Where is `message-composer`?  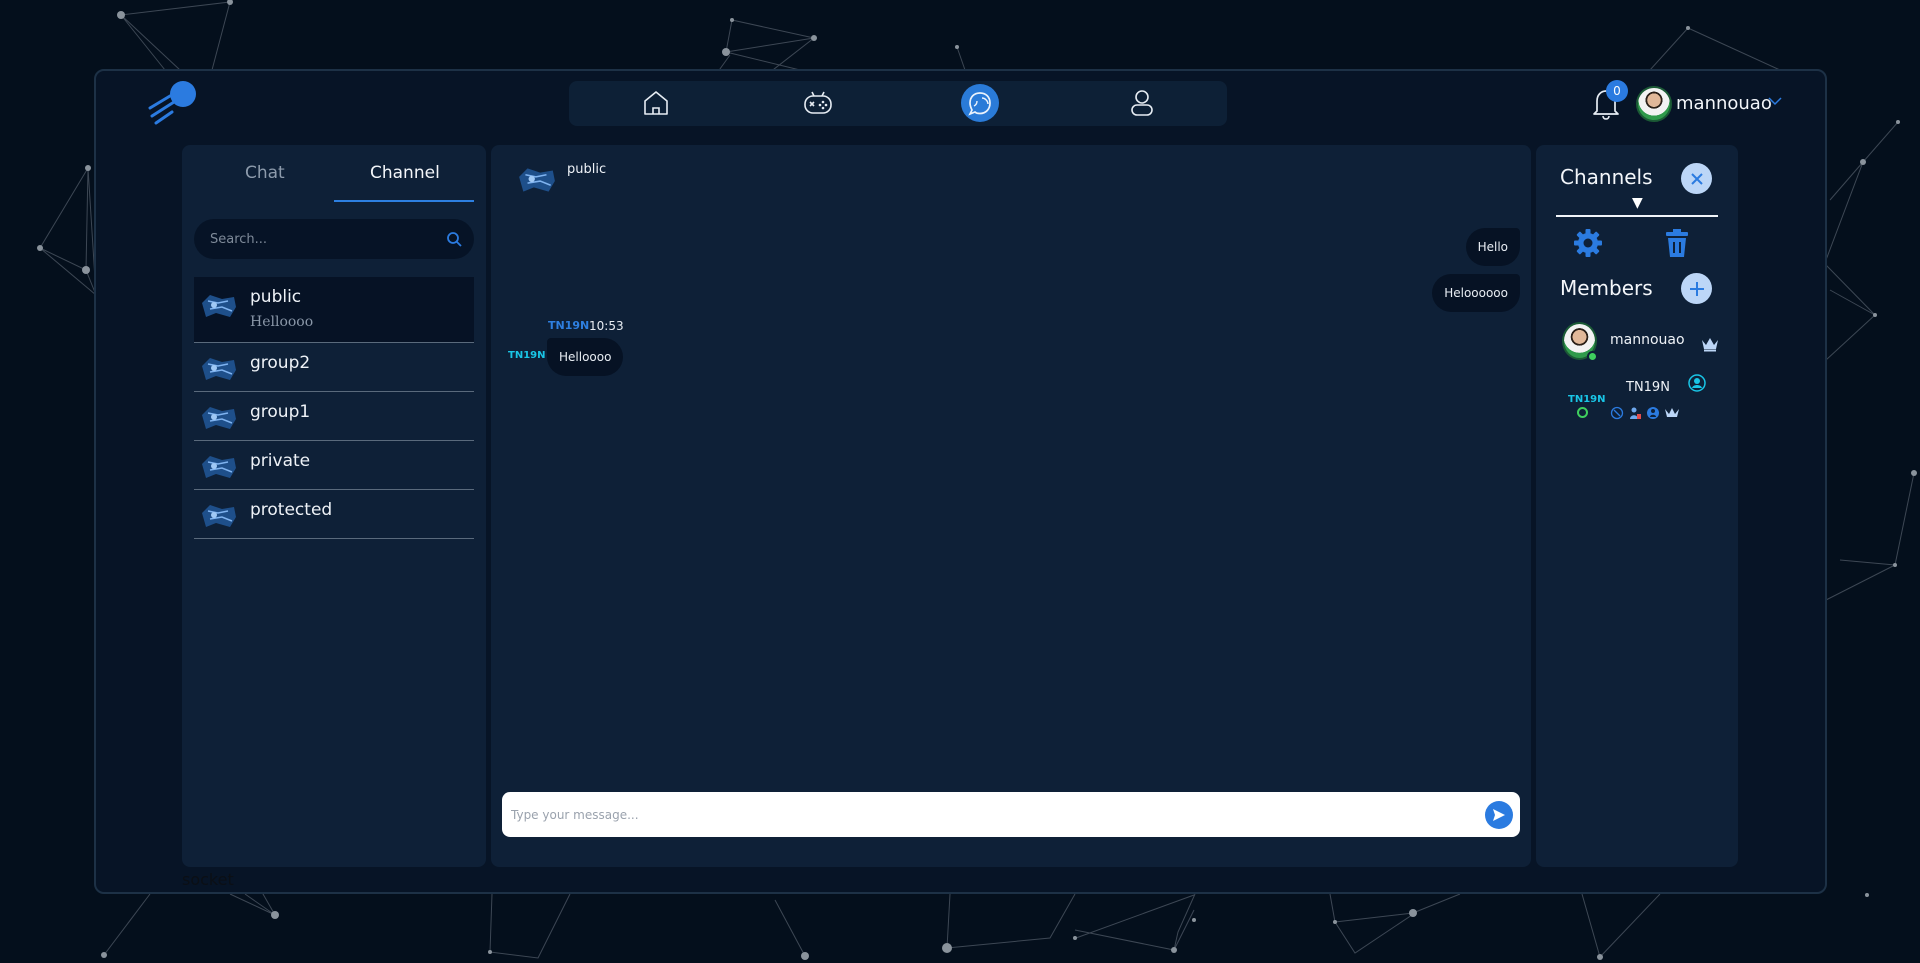
message-composer is located at coordinates (1011, 814).